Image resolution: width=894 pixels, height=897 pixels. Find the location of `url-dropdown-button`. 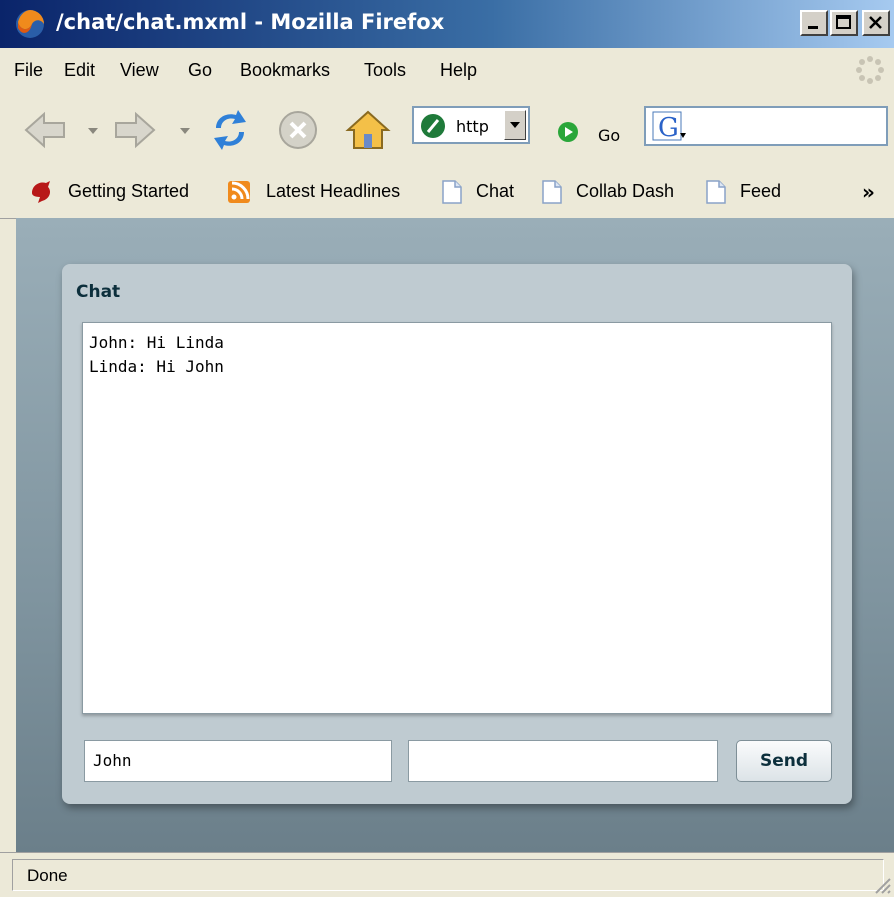

url-dropdown-button is located at coordinates (515, 125).